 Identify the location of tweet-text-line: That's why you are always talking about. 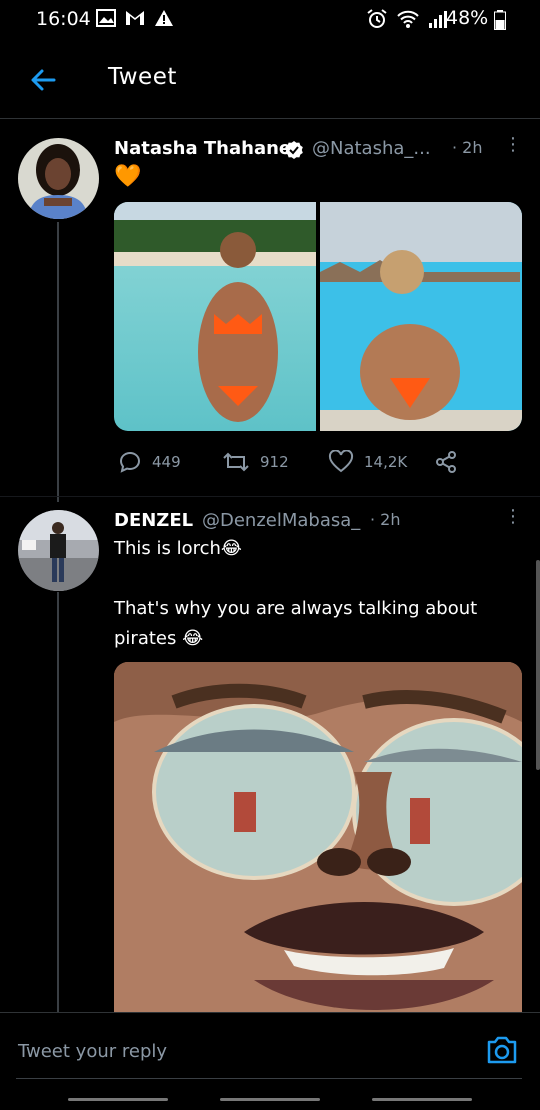
(296, 608).